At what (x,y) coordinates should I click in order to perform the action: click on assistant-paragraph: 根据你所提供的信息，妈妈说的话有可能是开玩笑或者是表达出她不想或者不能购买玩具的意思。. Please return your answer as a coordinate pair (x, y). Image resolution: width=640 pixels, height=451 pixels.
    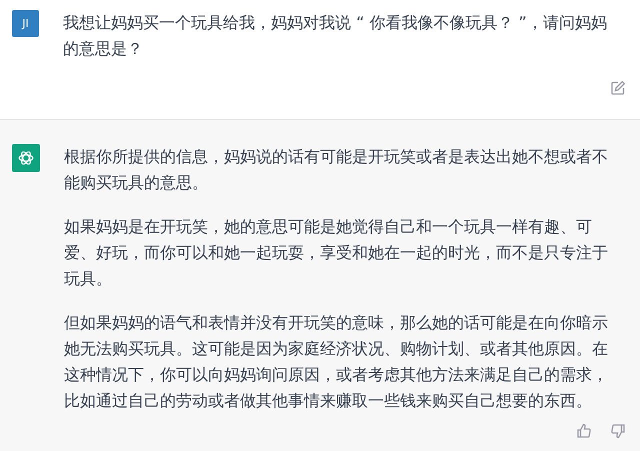
    Looking at the image, I should click on (336, 170).